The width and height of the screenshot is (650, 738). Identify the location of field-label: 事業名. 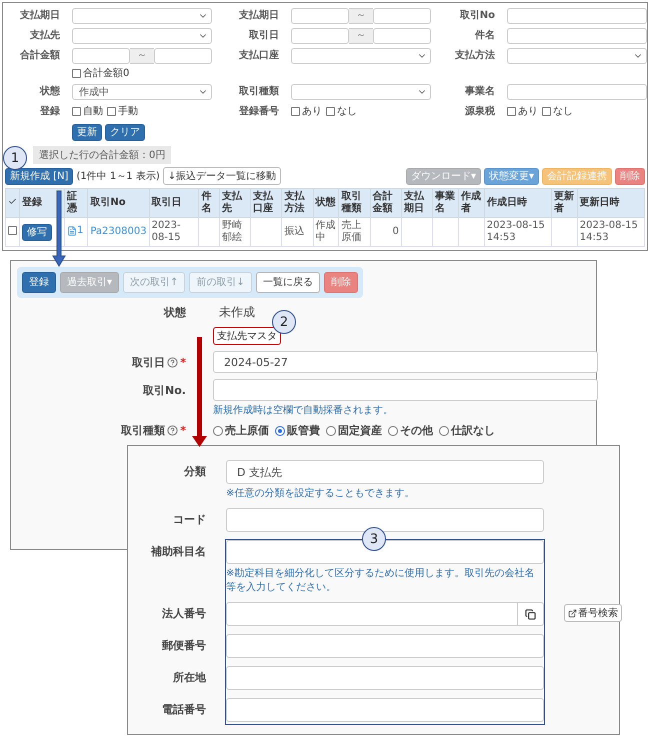
(479, 91).